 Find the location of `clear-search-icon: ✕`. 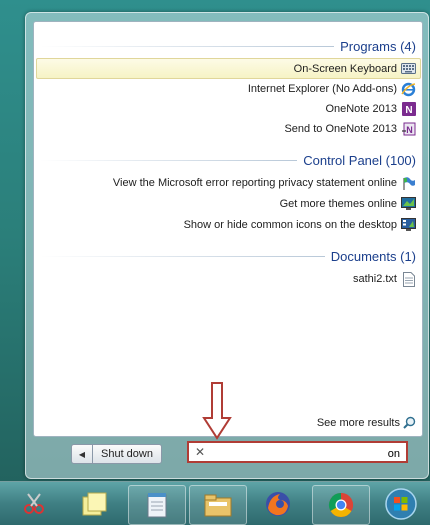

clear-search-icon: ✕ is located at coordinates (200, 452).